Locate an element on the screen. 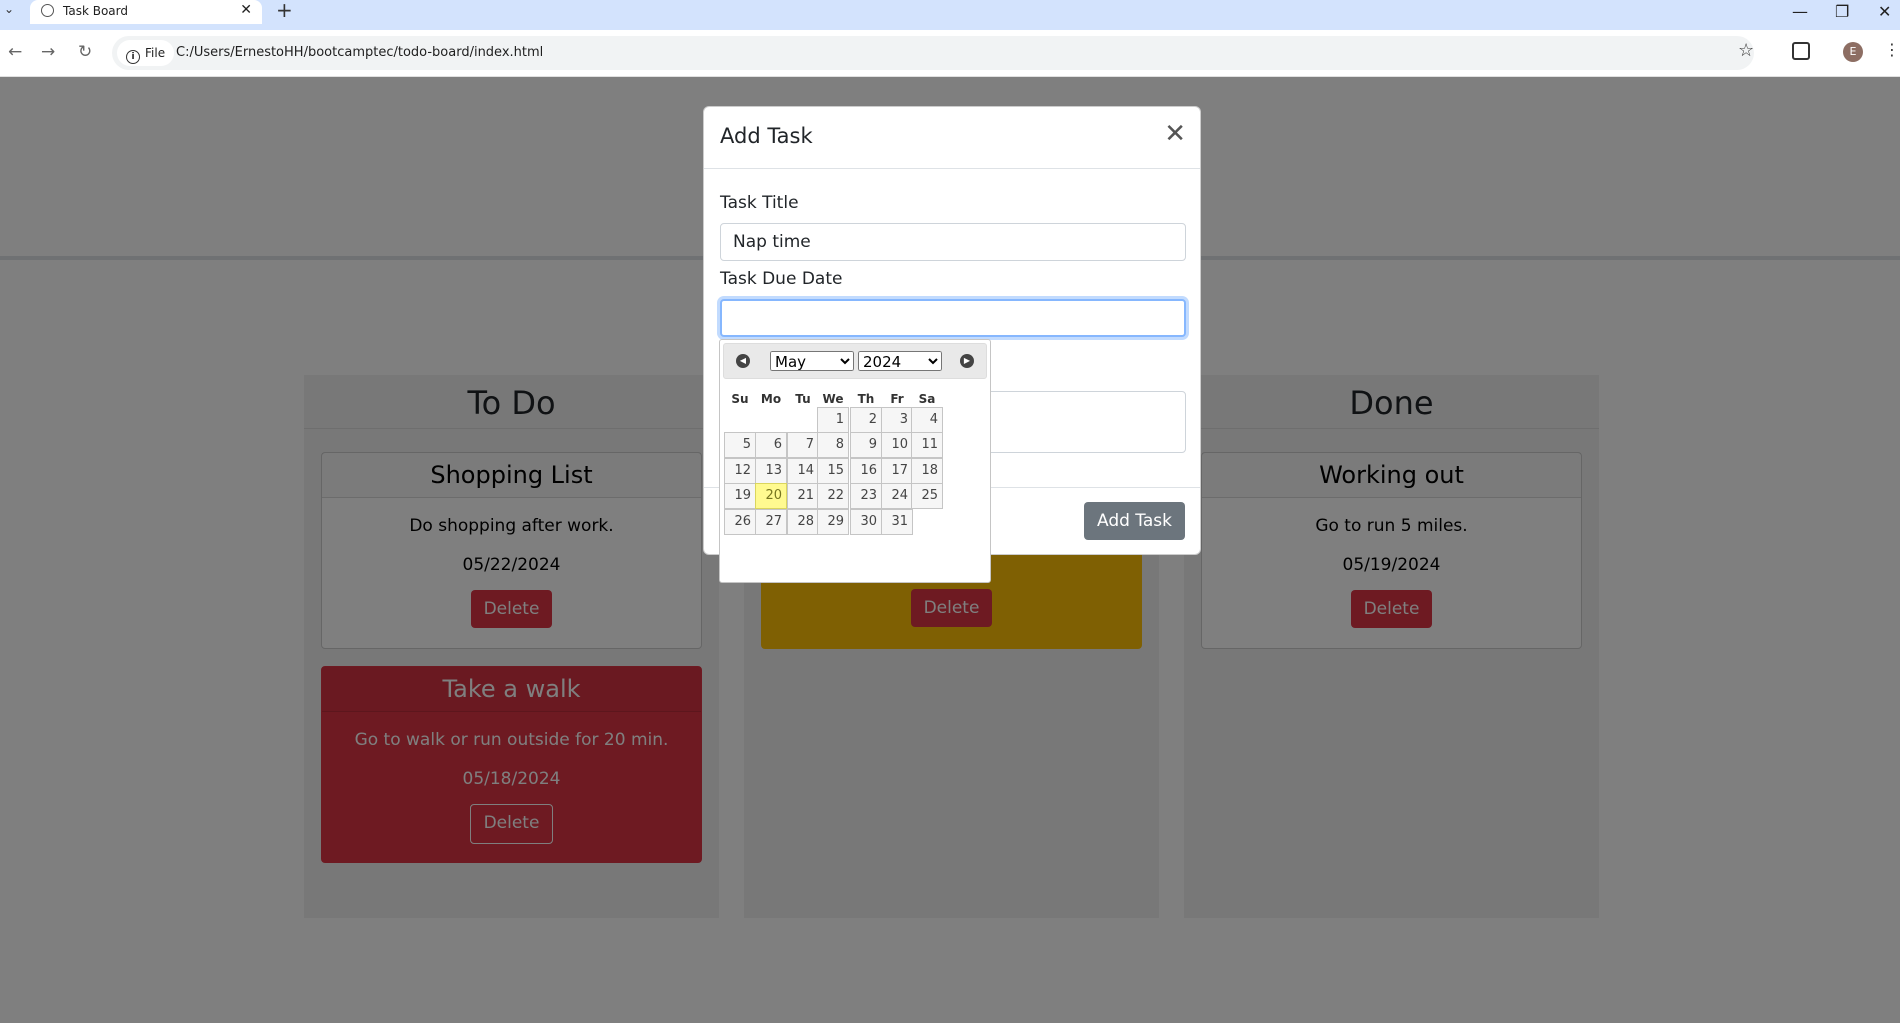 This screenshot has height=1023, width=1900. calendar-day: 25 is located at coordinates (927, 496).